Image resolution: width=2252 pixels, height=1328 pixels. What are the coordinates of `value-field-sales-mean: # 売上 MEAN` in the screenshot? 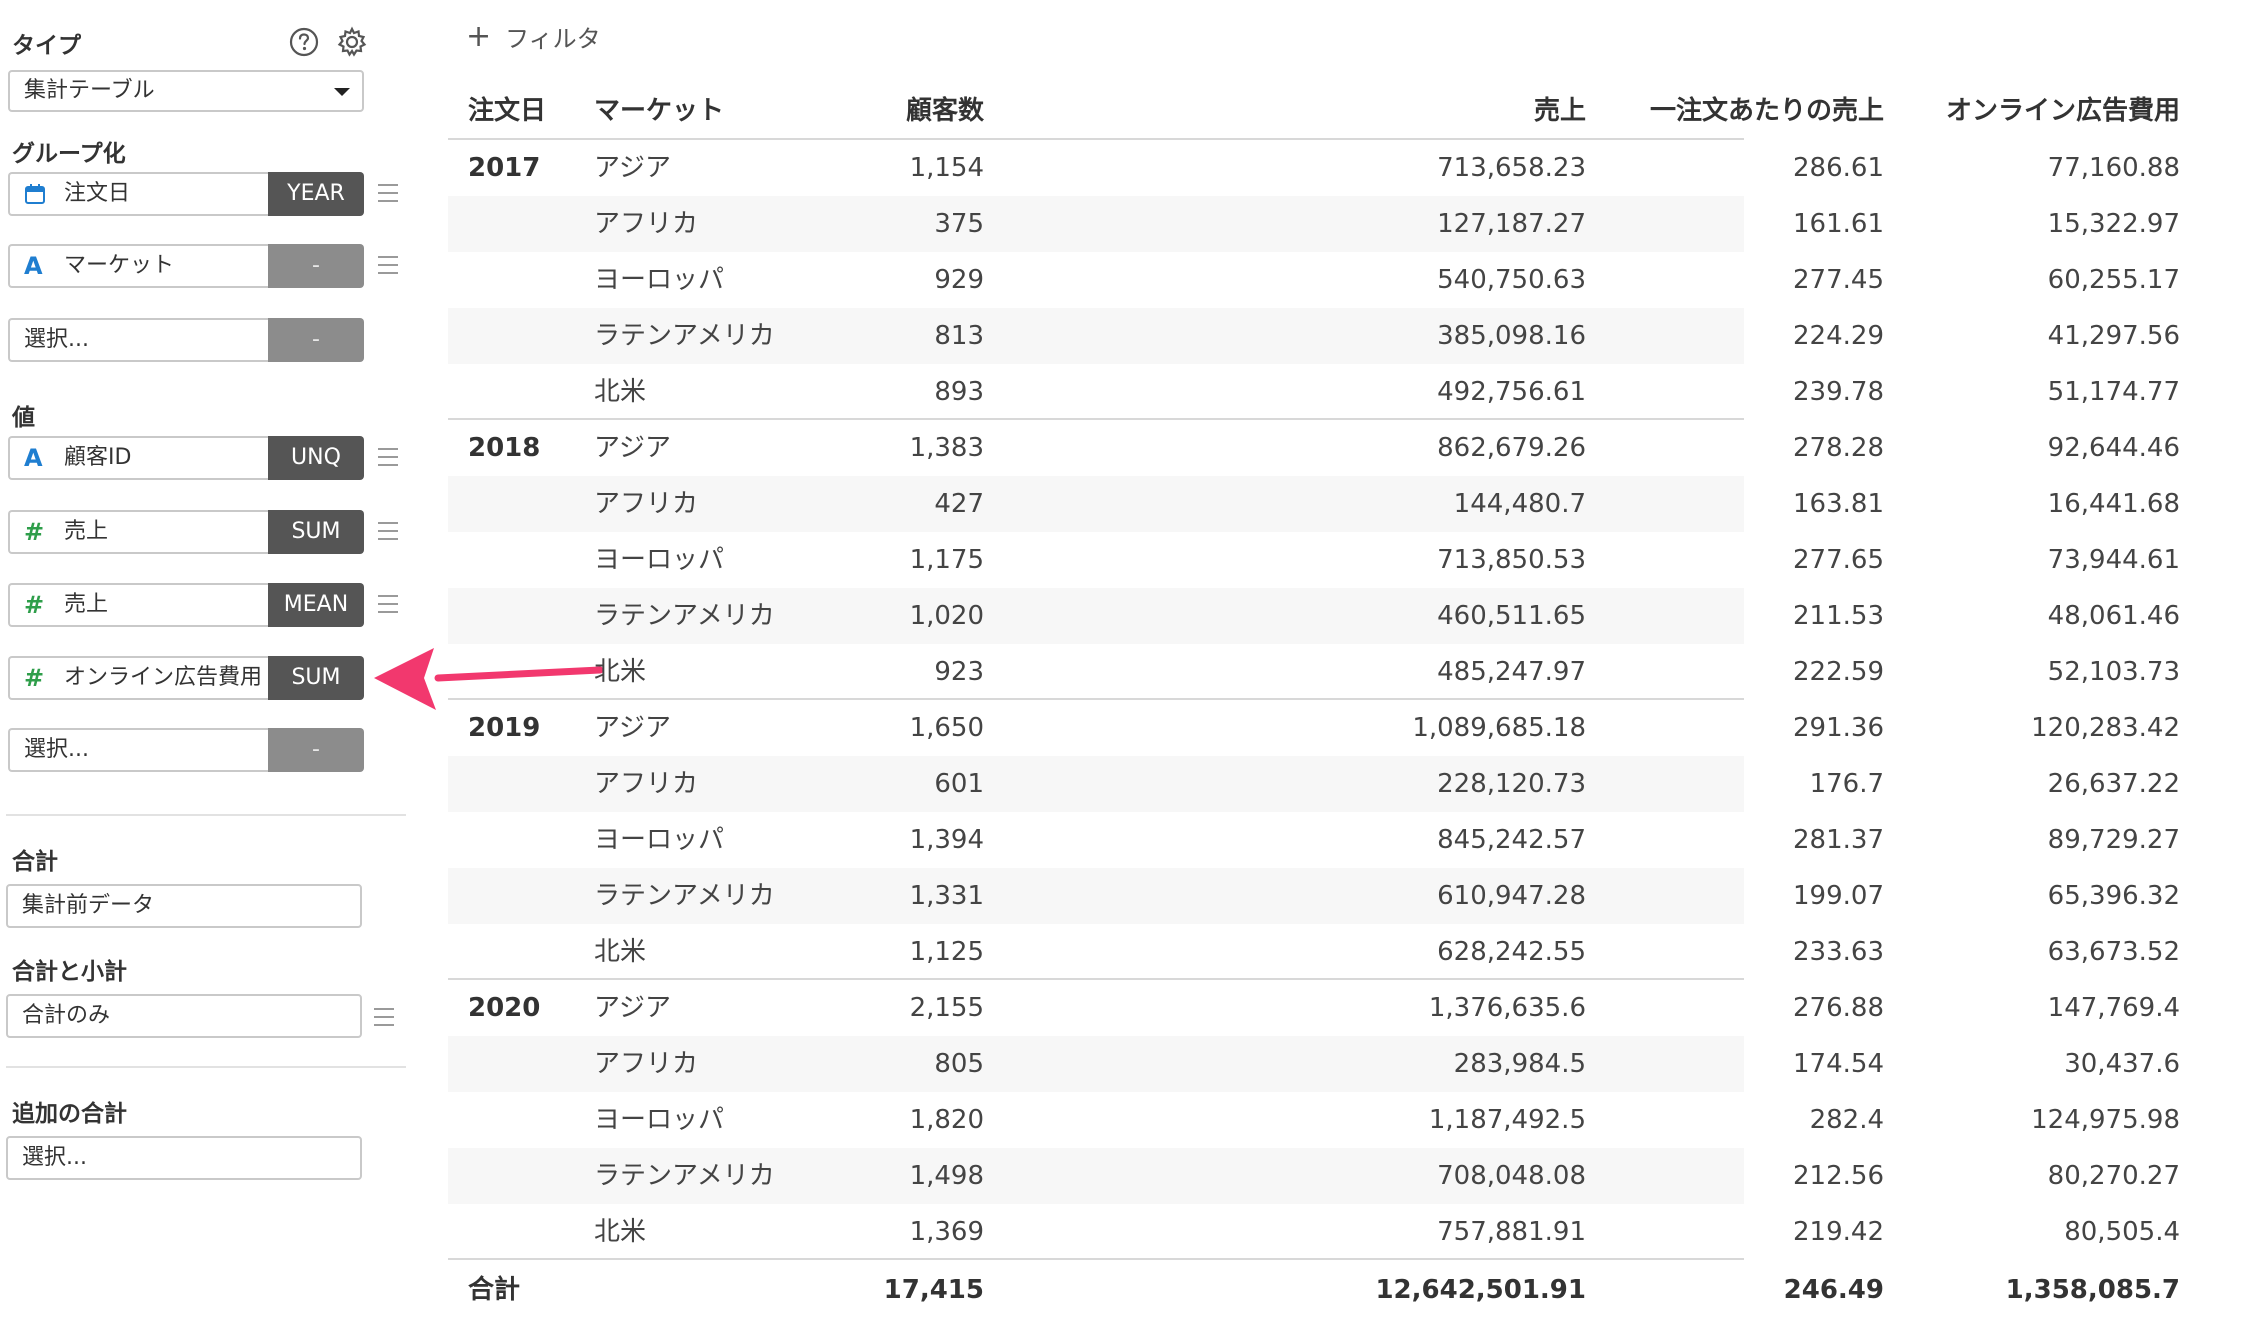 It's located at (203, 605).